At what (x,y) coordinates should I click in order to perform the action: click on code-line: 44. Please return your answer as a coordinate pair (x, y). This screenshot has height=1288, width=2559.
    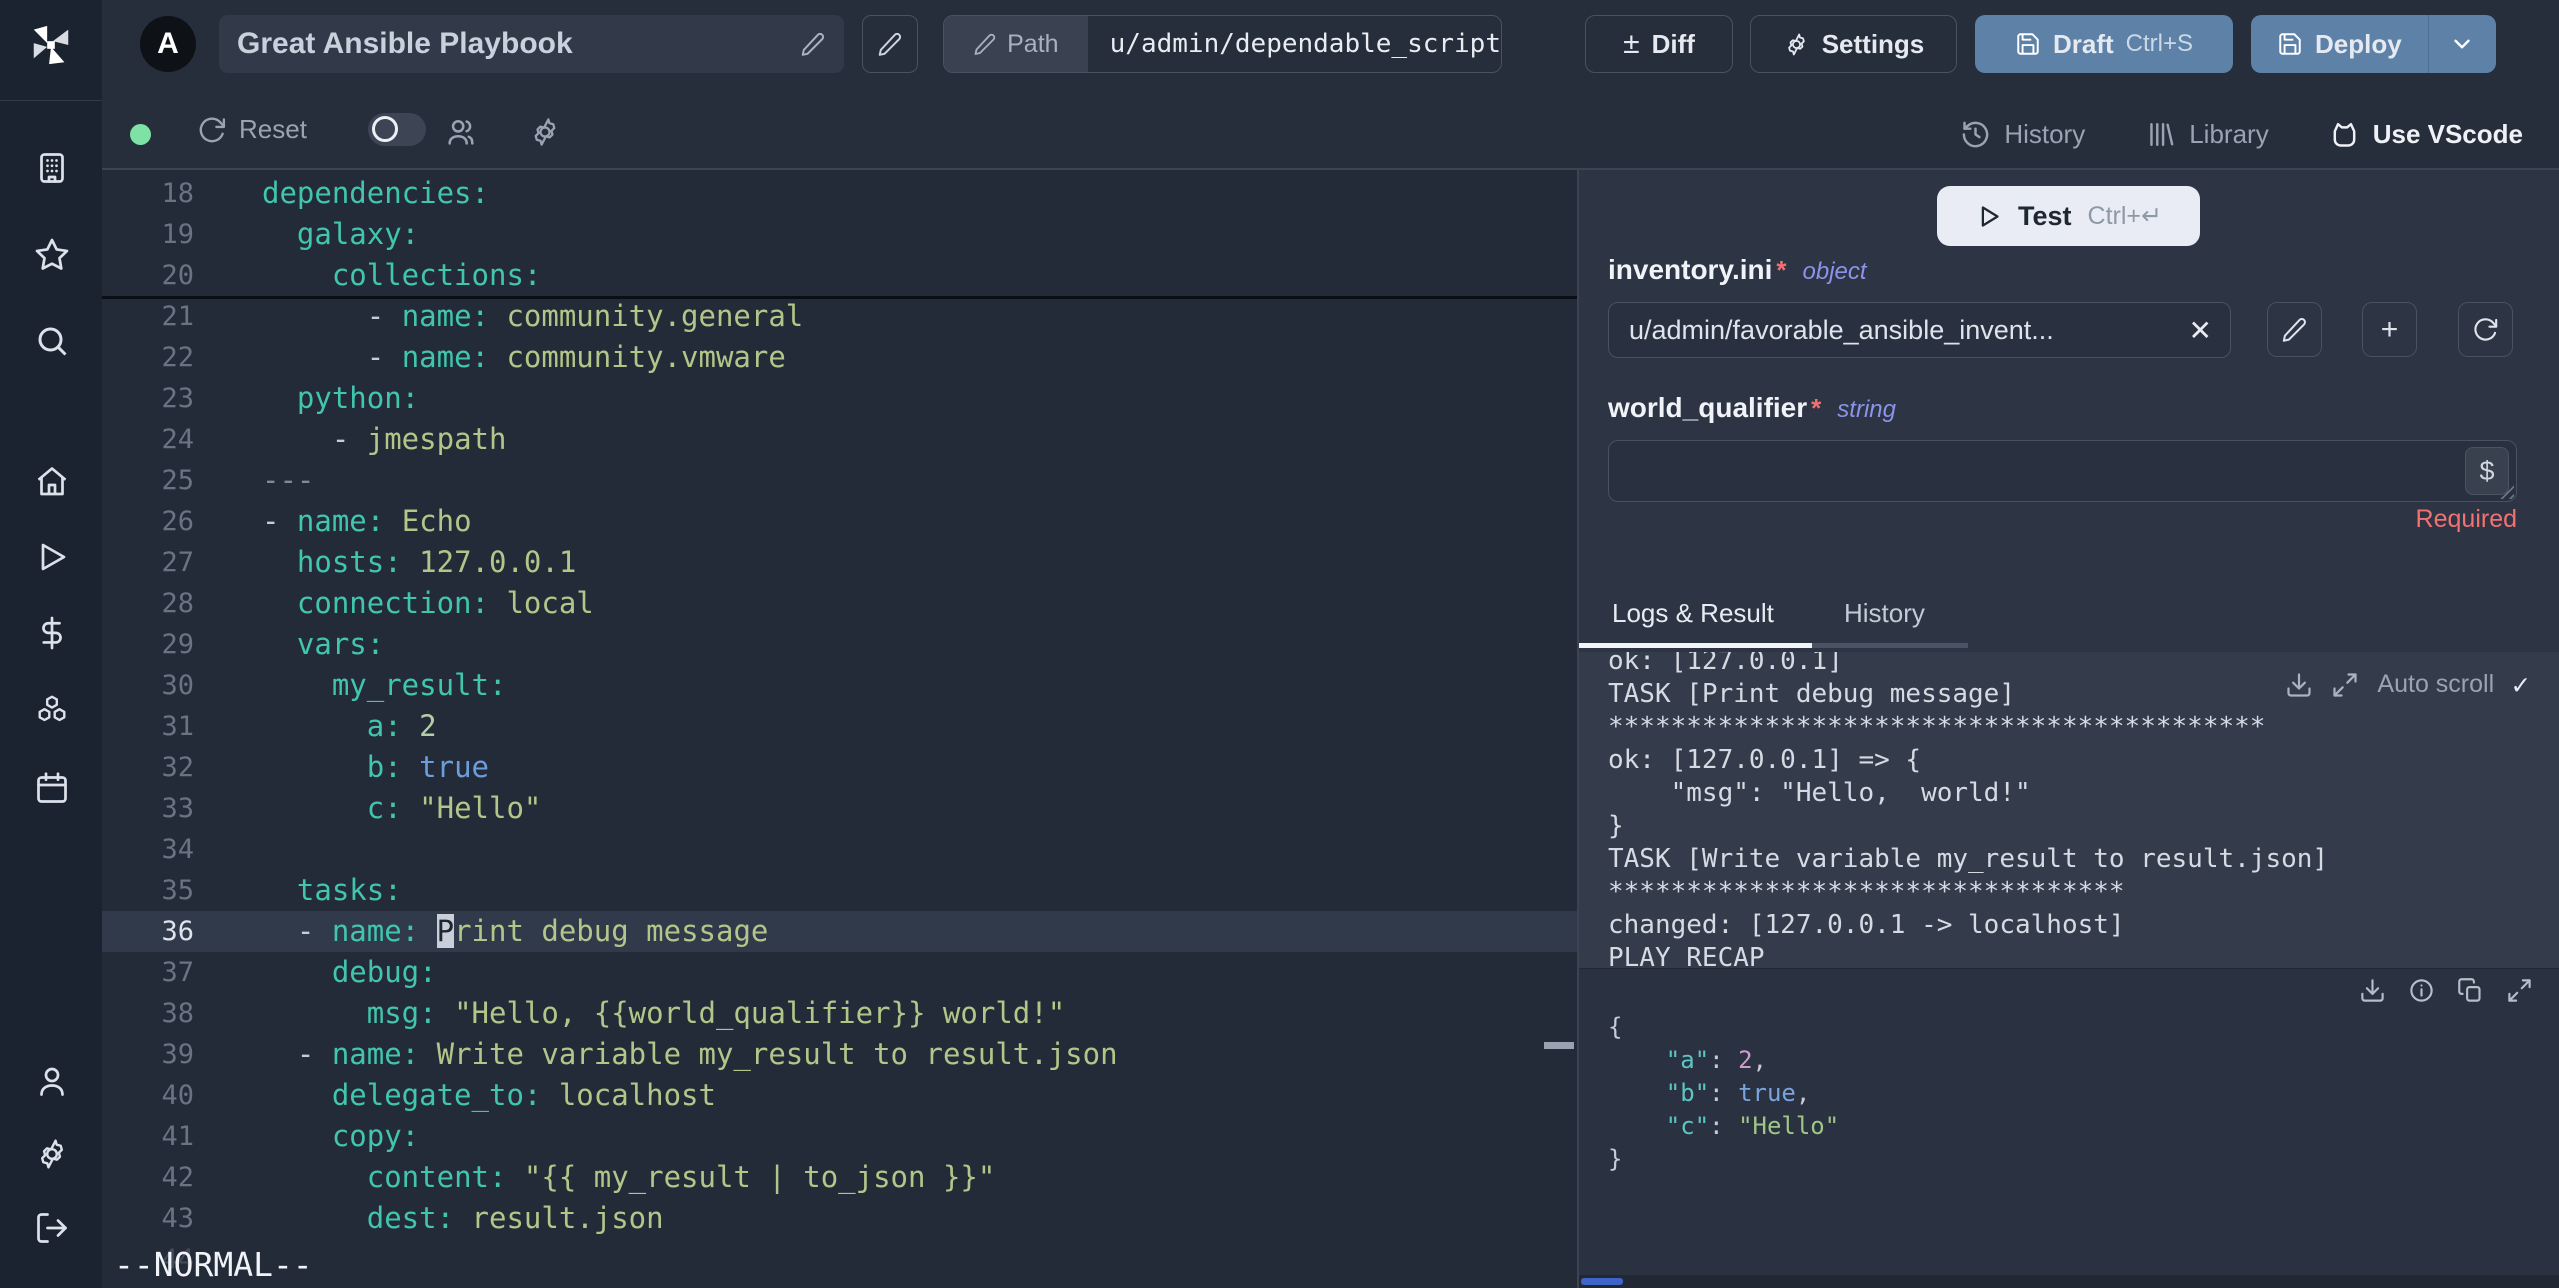
    Looking at the image, I should click on (839, 1259).